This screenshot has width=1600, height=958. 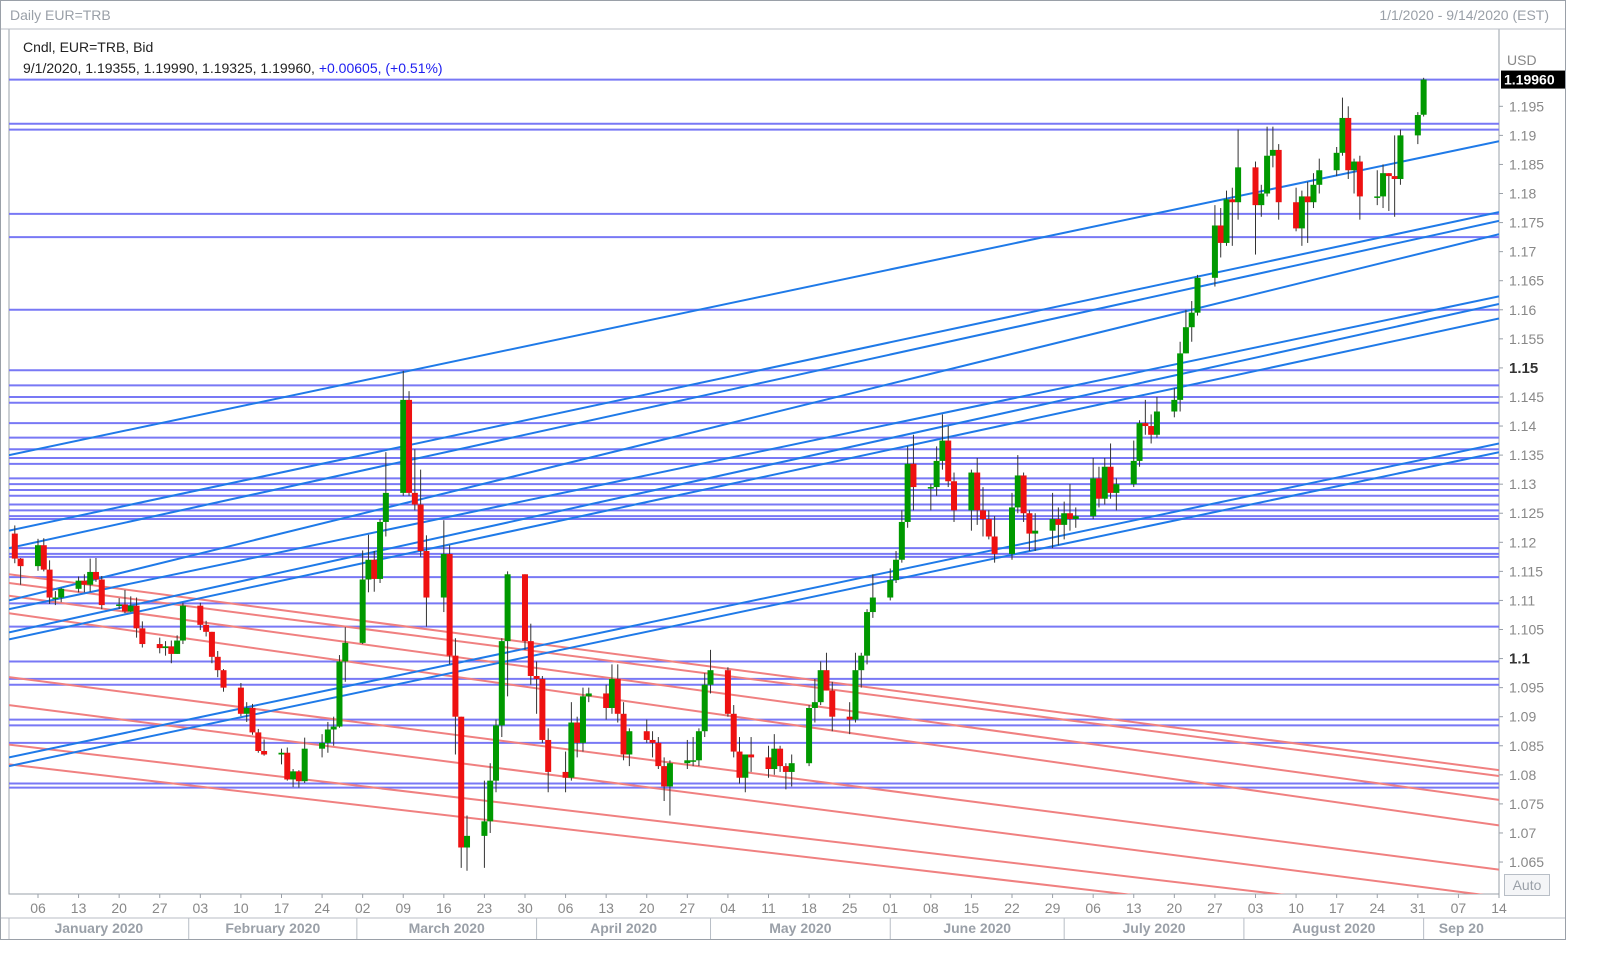 What do you see at coordinates (1527, 885) in the screenshot?
I see `auto-scale-button: Auto` at bounding box center [1527, 885].